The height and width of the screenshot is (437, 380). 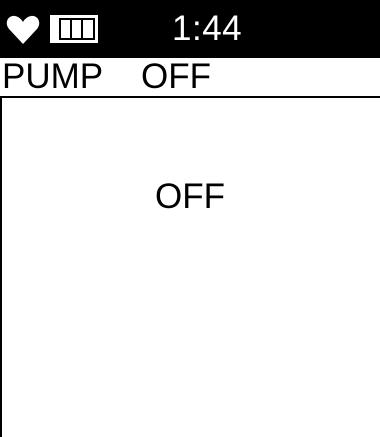 I want to click on screen-left-border, so click(x=1, y=266).